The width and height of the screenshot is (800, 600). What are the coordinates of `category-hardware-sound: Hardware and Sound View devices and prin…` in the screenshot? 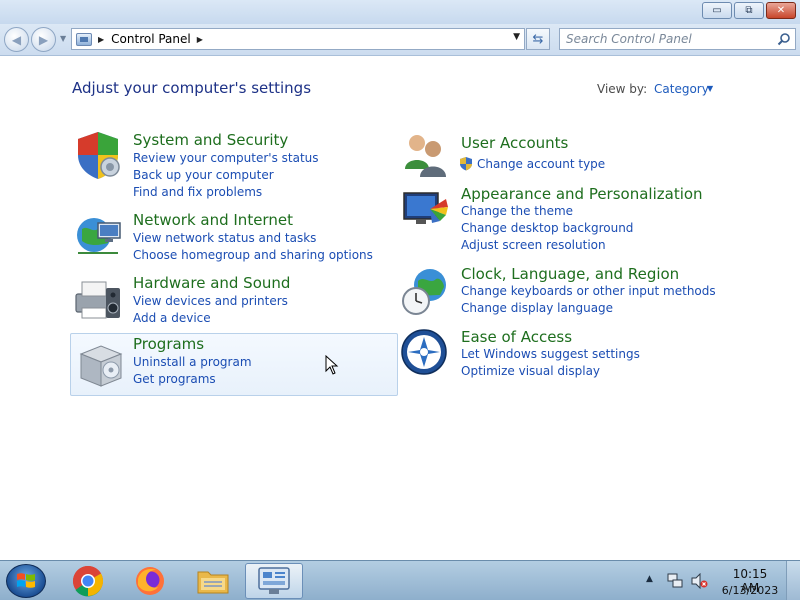 It's located at (232, 300).